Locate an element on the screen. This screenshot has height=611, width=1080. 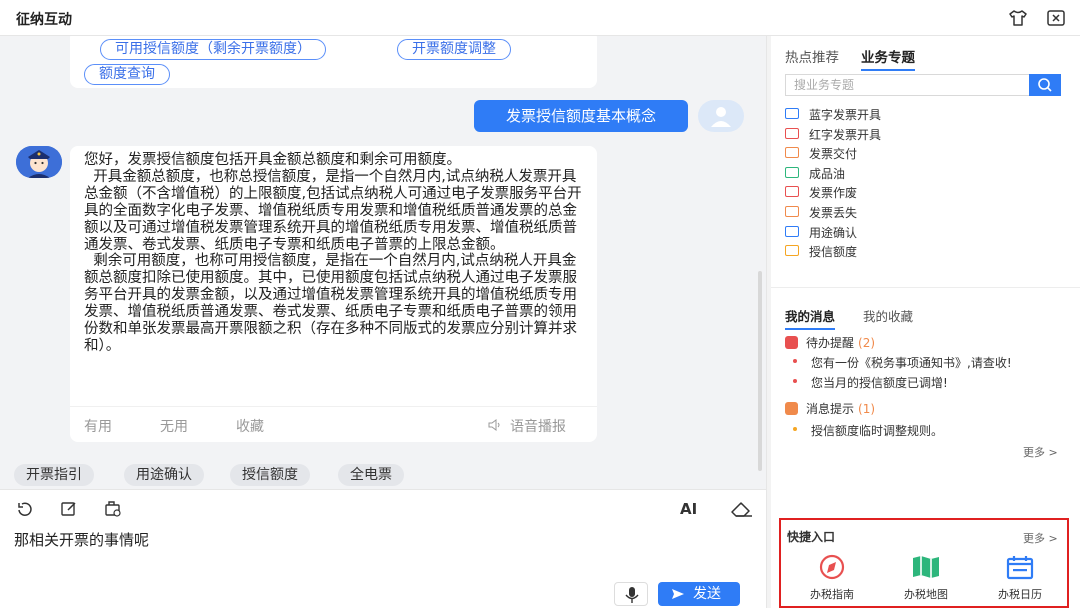
quick-entry-tax-map: 办税地图 is located at coordinates (926, 577).